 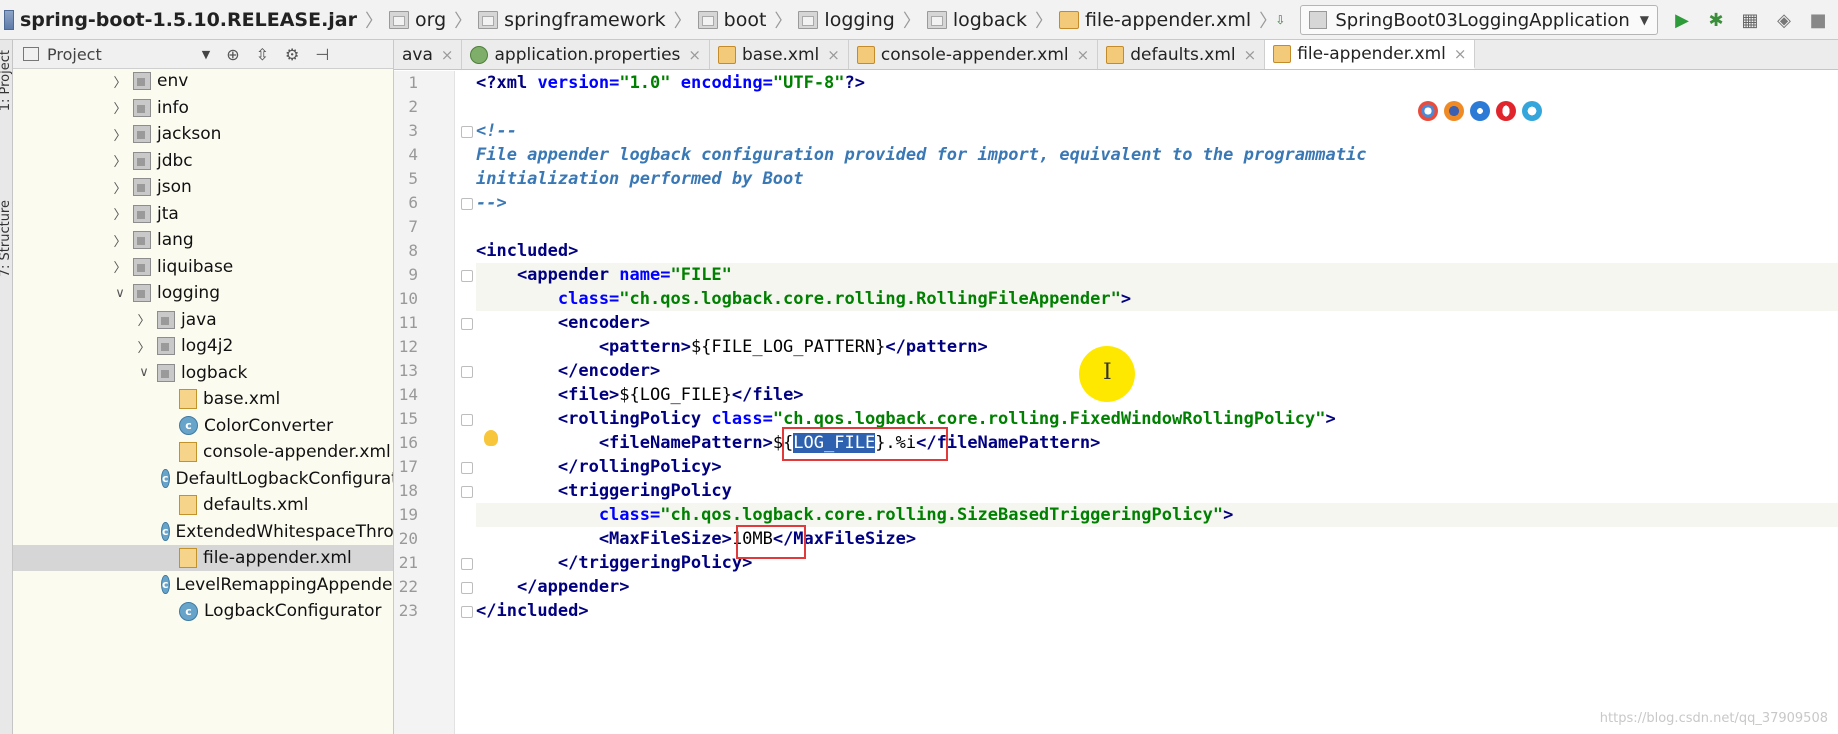 I want to click on editor-tab: base.xml ×, so click(x=779, y=54).